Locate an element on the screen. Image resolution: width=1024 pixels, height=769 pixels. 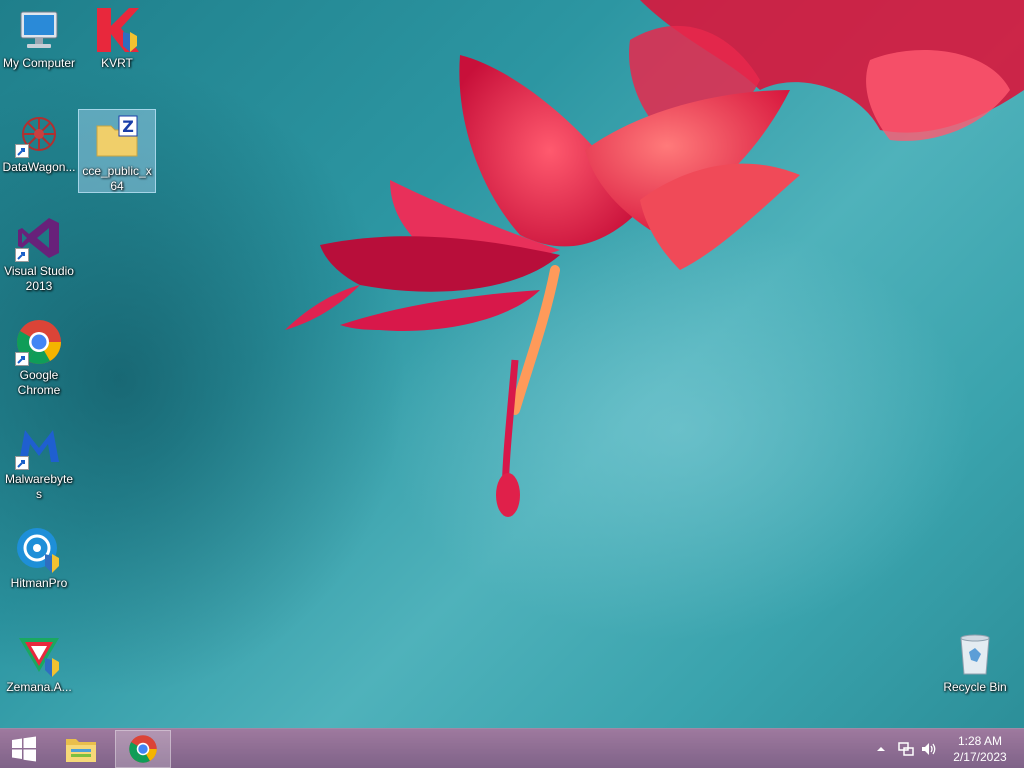
network-tray-button is located at coordinates (906, 749).